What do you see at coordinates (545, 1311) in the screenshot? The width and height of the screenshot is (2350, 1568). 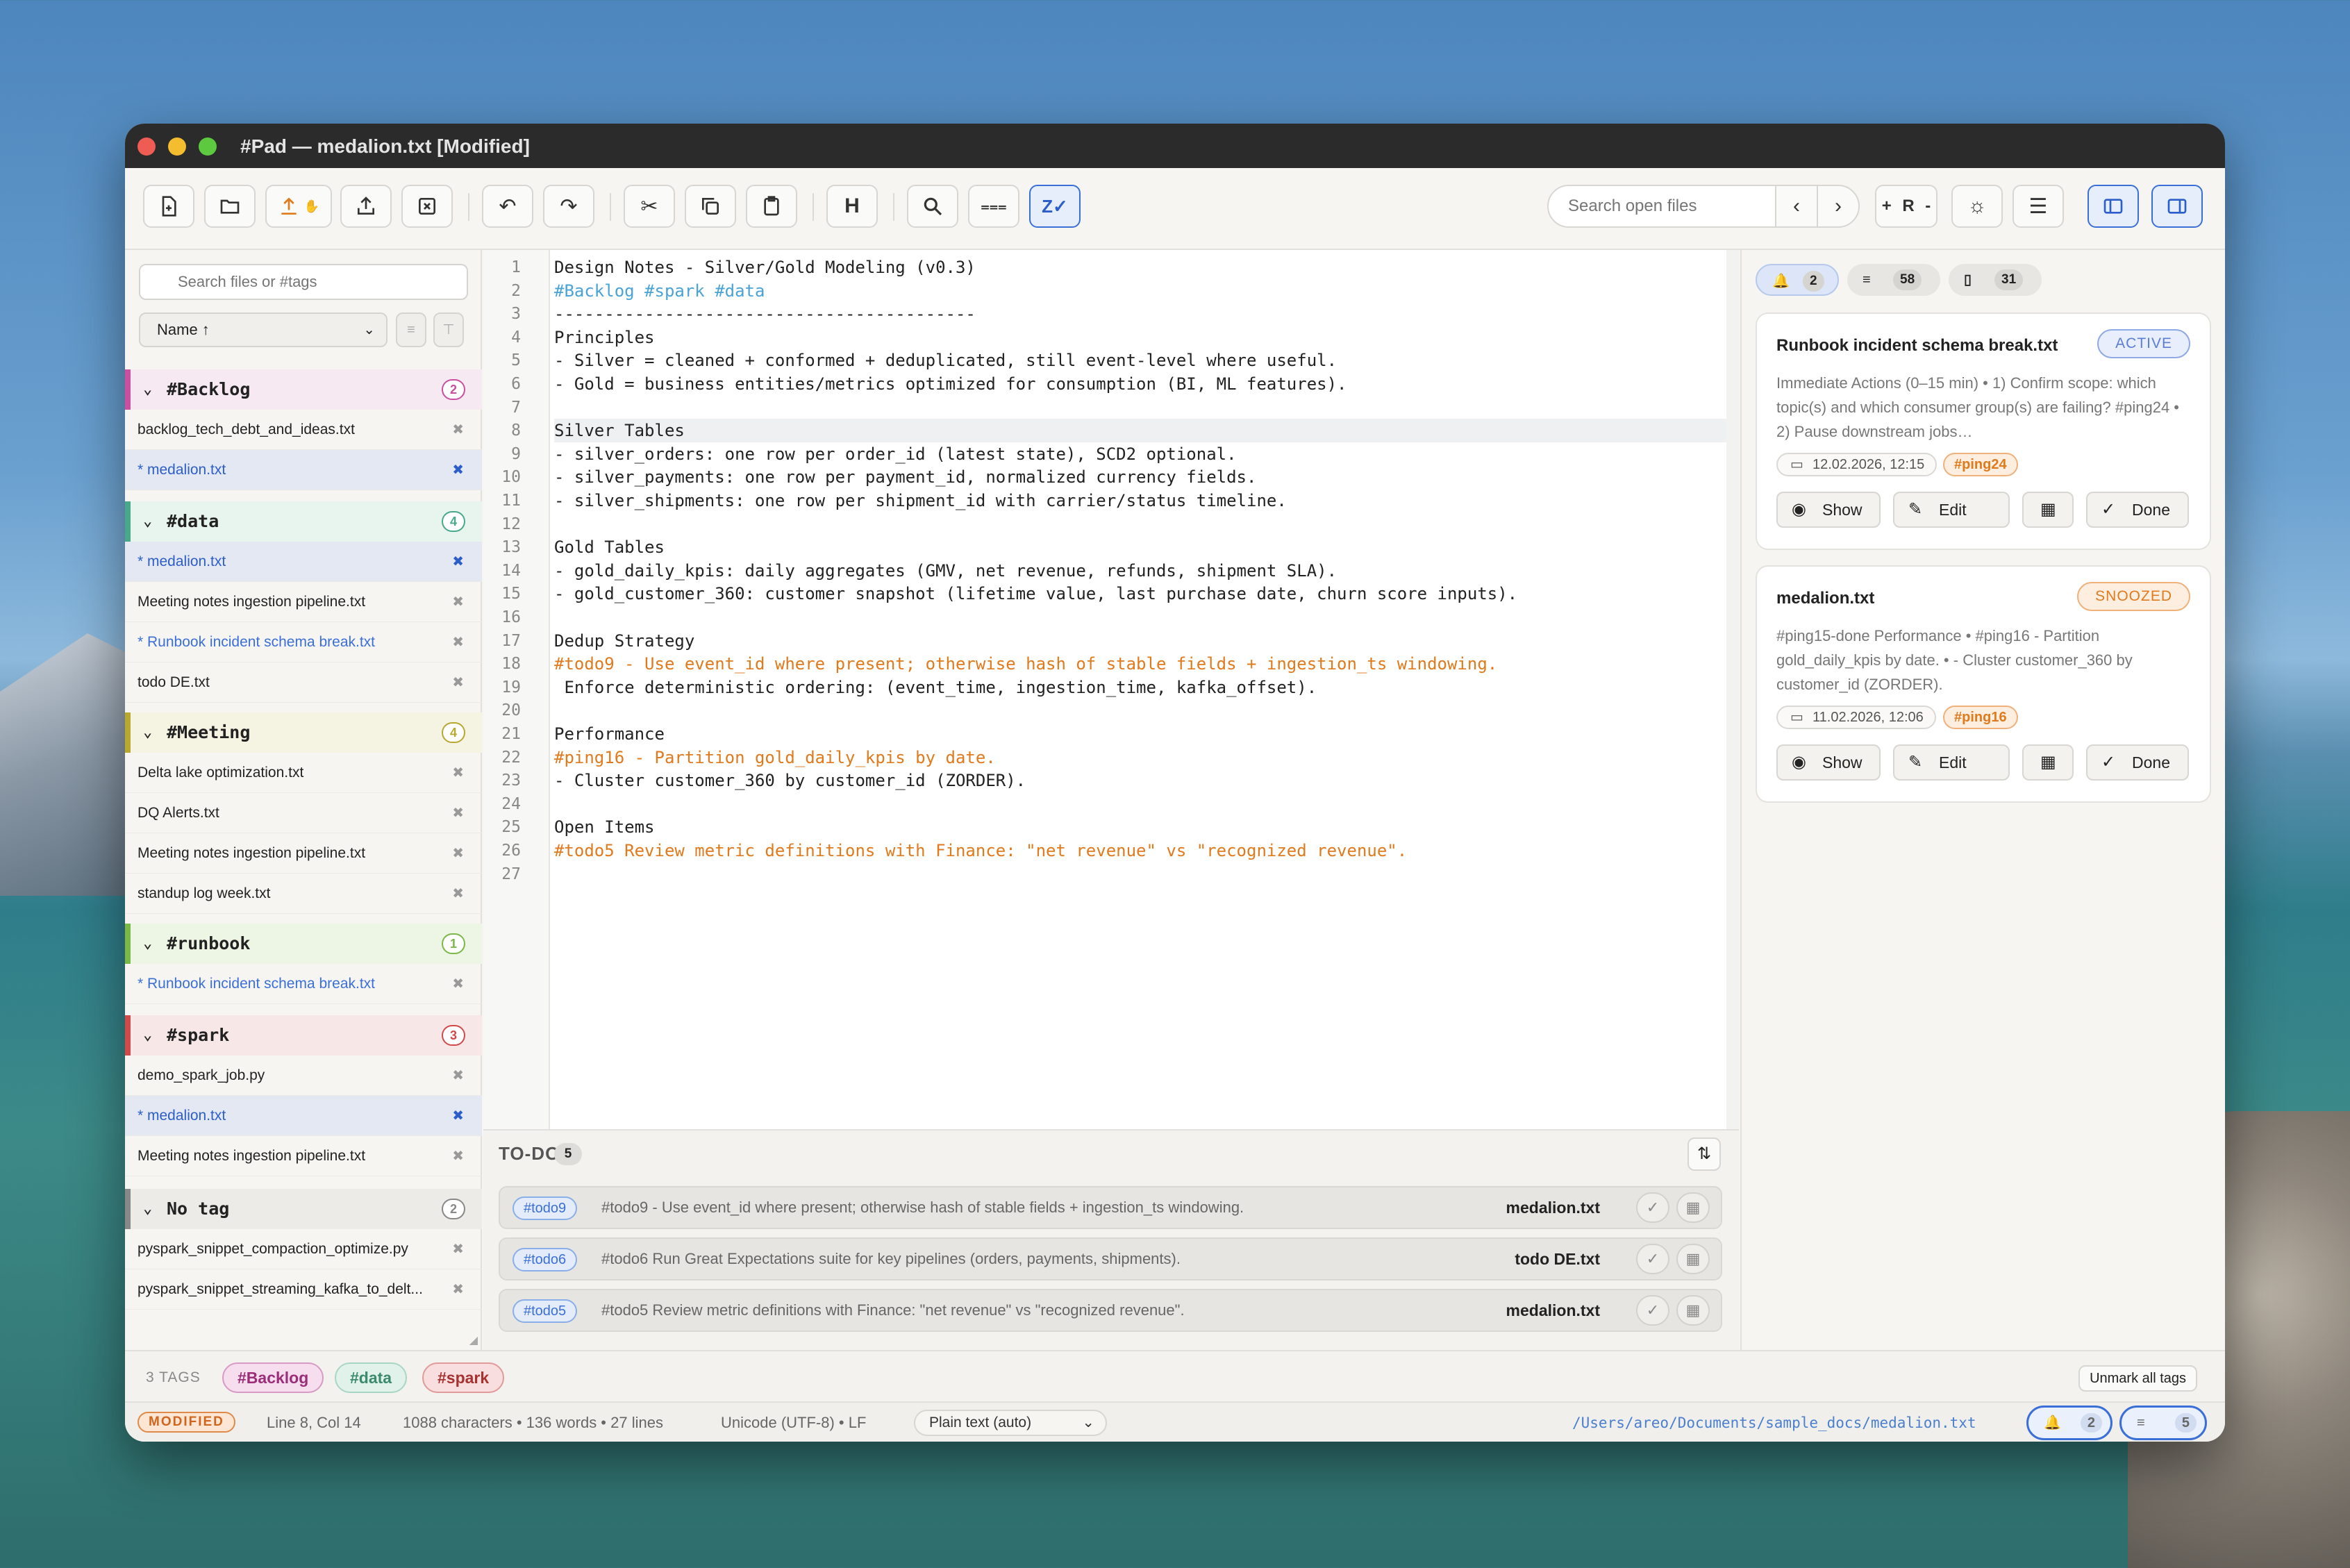 I see `todo-tag-chip: #todo5` at bounding box center [545, 1311].